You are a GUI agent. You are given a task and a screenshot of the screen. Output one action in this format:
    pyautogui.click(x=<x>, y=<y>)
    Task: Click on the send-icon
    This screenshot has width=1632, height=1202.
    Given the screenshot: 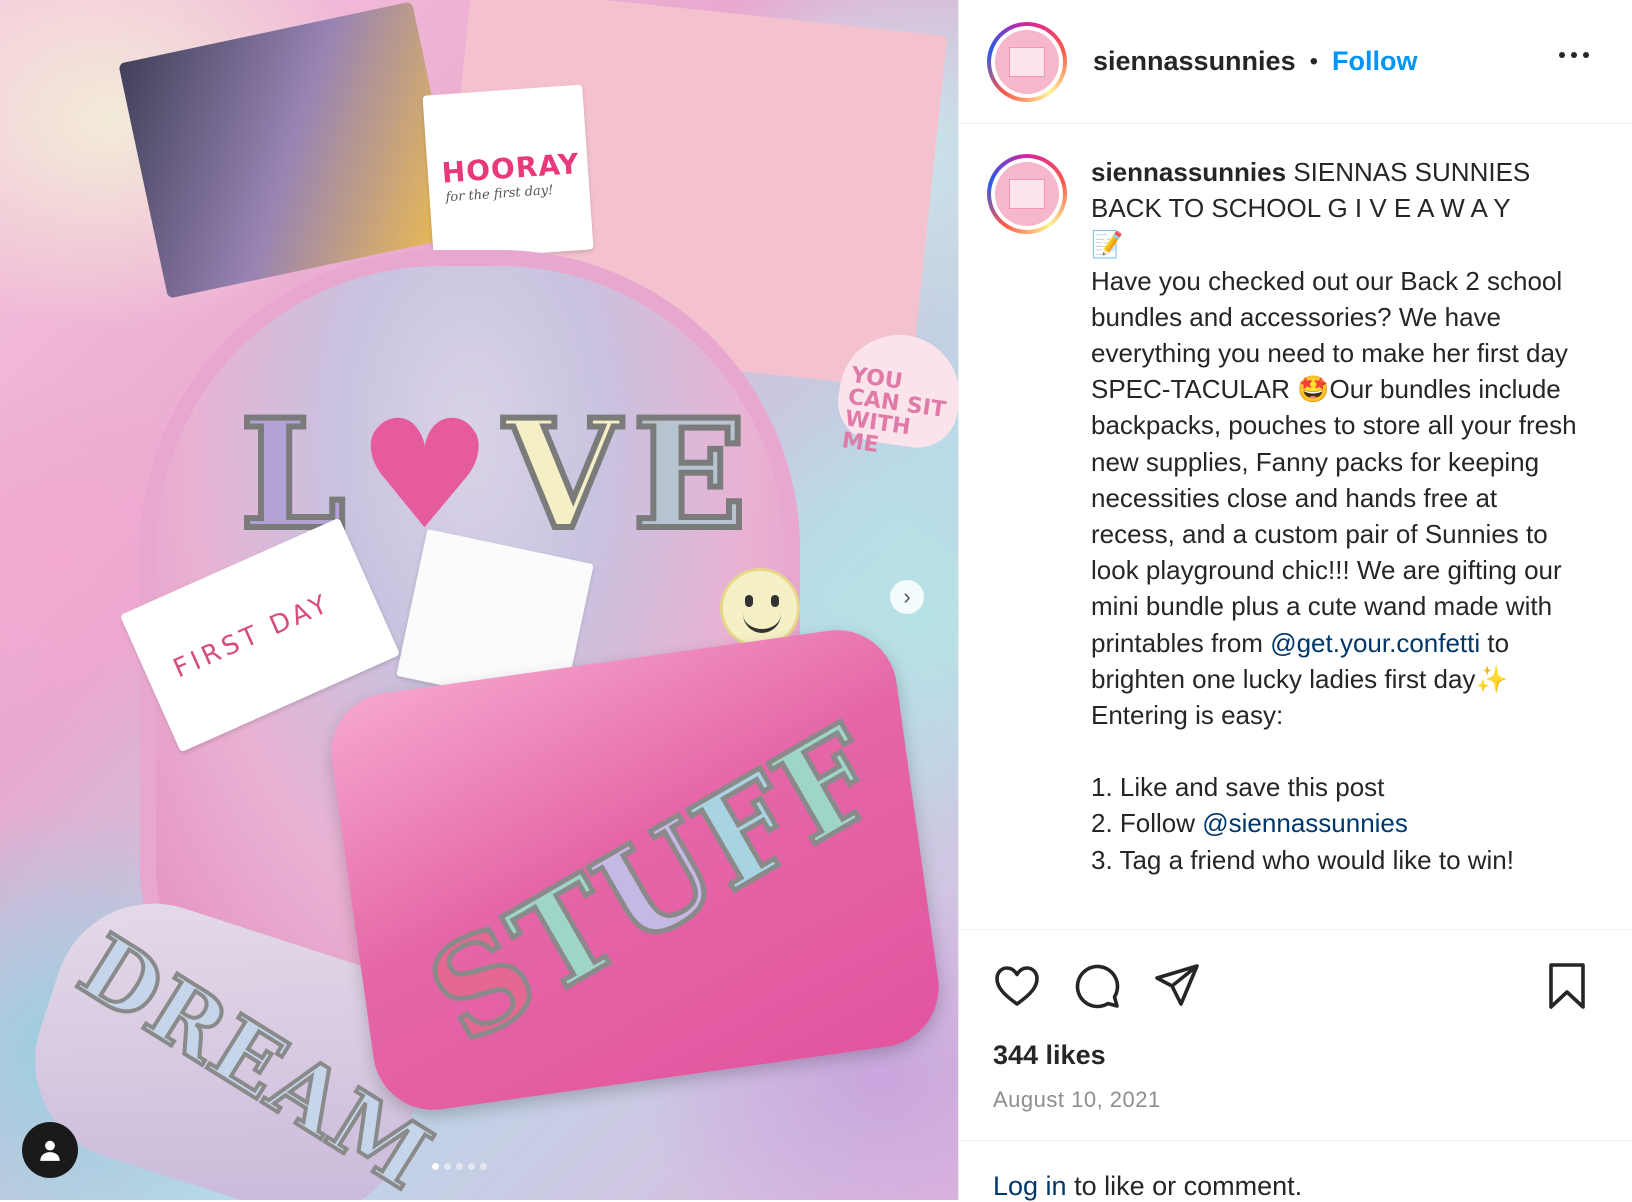 What is the action you would take?
    pyautogui.click(x=1177, y=985)
    